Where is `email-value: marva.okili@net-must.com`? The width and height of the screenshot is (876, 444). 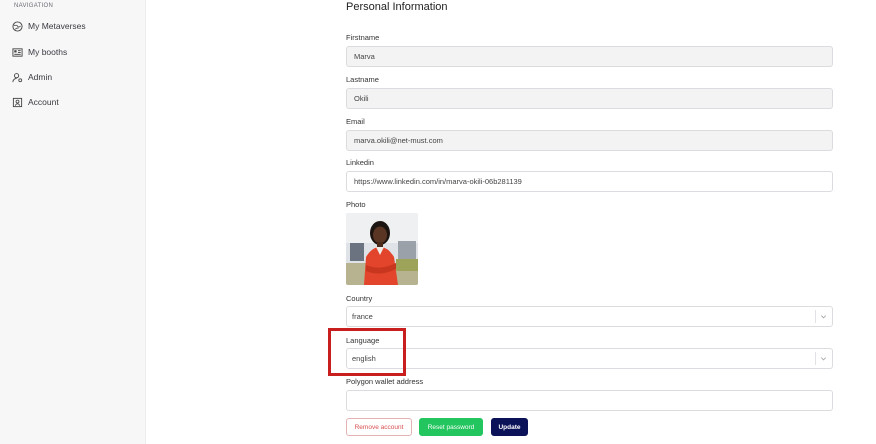
email-value: marva.okili@net-must.com is located at coordinates (398, 140).